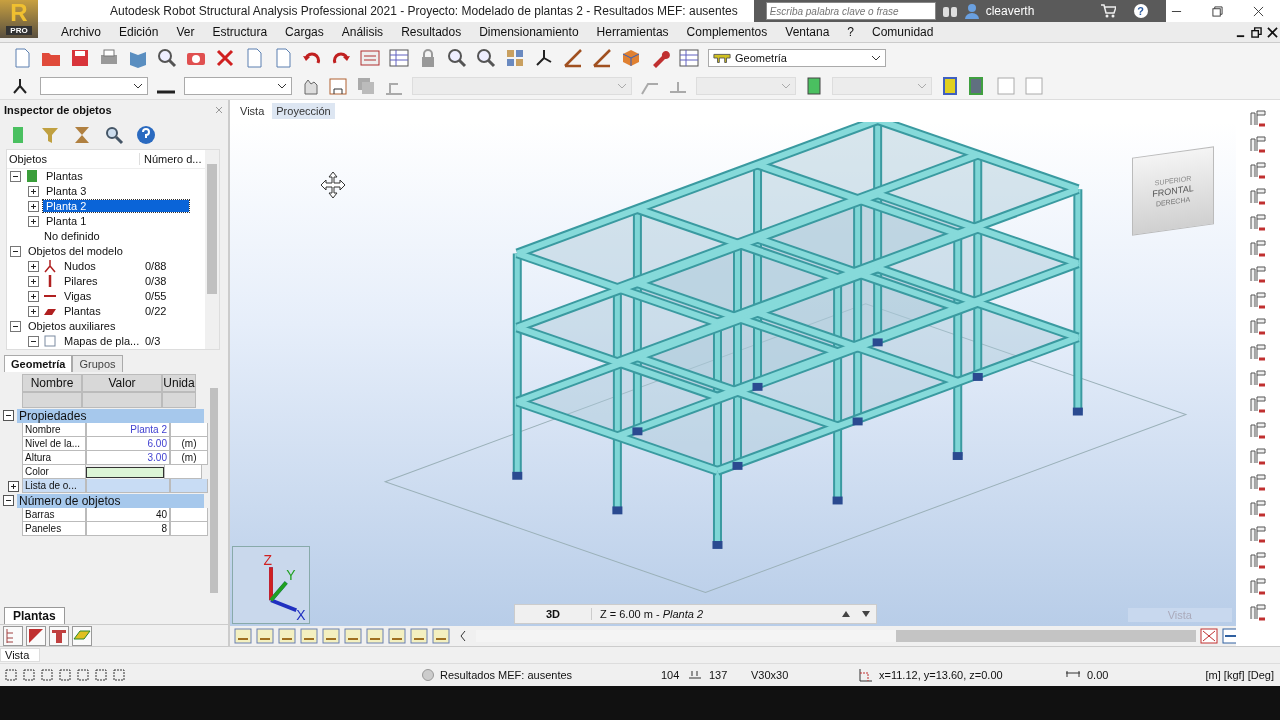 This screenshot has width=1280, height=720. I want to click on menu-item: Edición, so click(139, 32).